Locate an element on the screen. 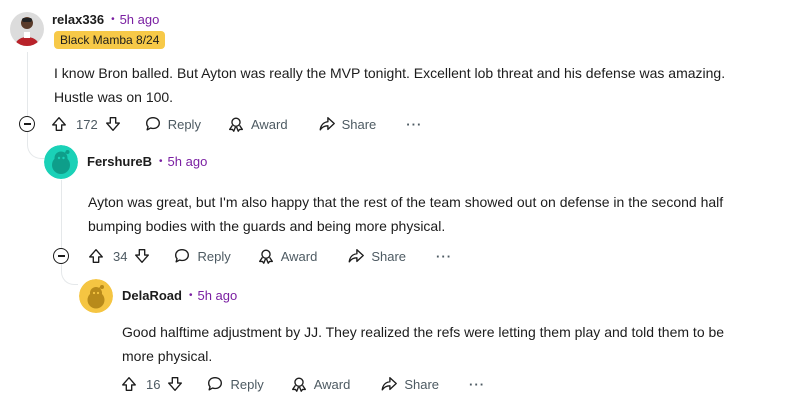  username: FershureB is located at coordinates (119, 162).